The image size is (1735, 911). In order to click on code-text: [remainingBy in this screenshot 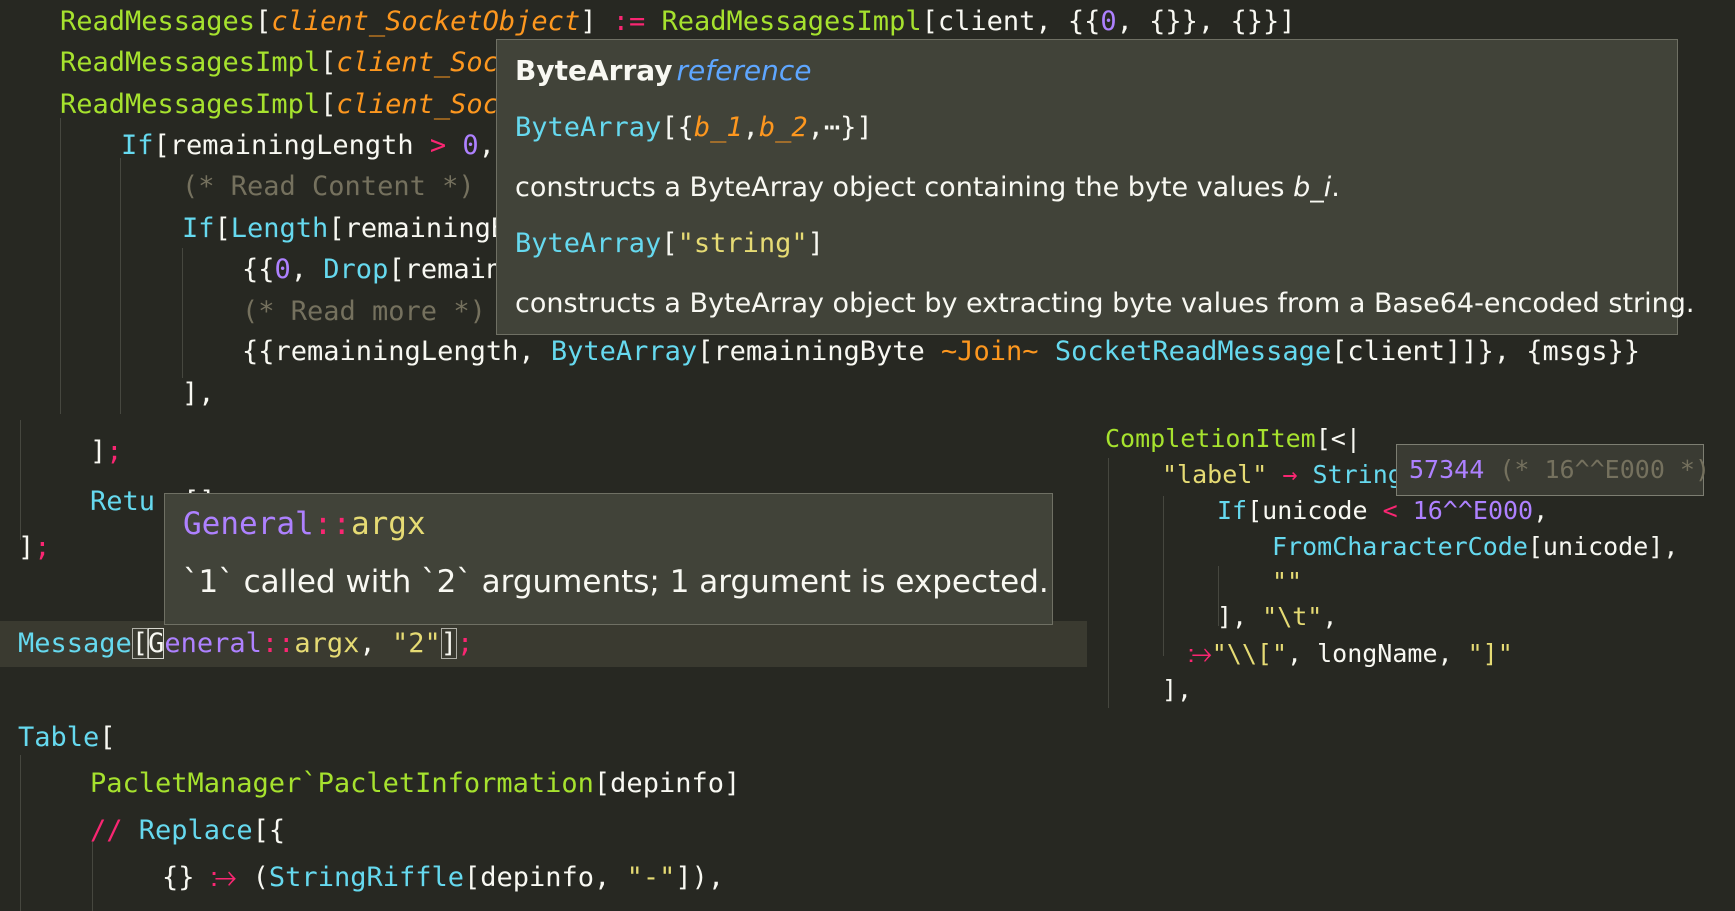, I will do `click(426, 228)`.